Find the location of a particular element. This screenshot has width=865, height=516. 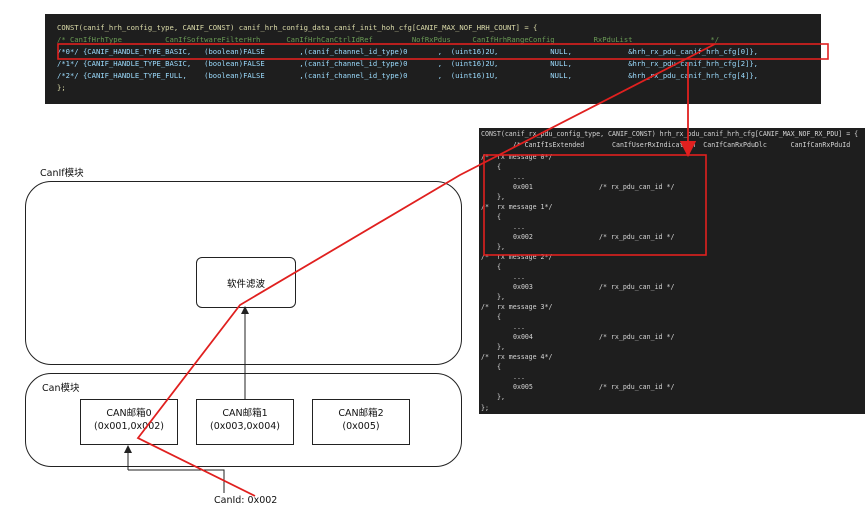

highlight-rx-messages is located at coordinates (595, 205).